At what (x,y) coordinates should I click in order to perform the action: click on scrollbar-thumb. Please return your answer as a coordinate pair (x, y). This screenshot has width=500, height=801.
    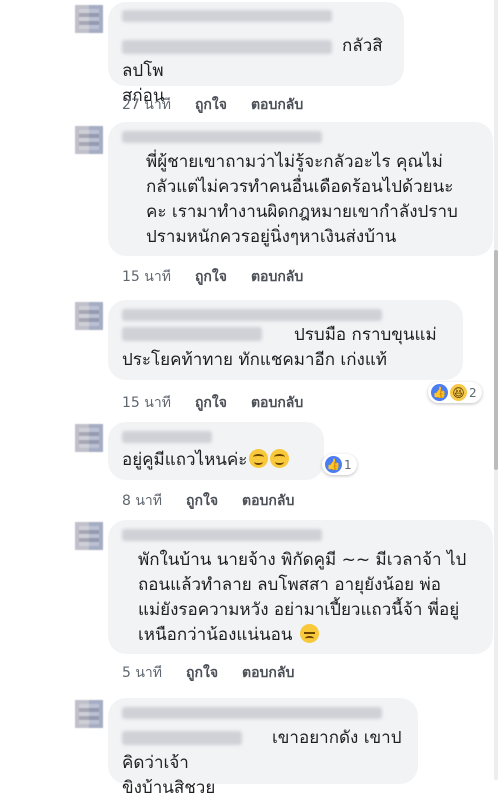
    Looking at the image, I should click on (496, 360).